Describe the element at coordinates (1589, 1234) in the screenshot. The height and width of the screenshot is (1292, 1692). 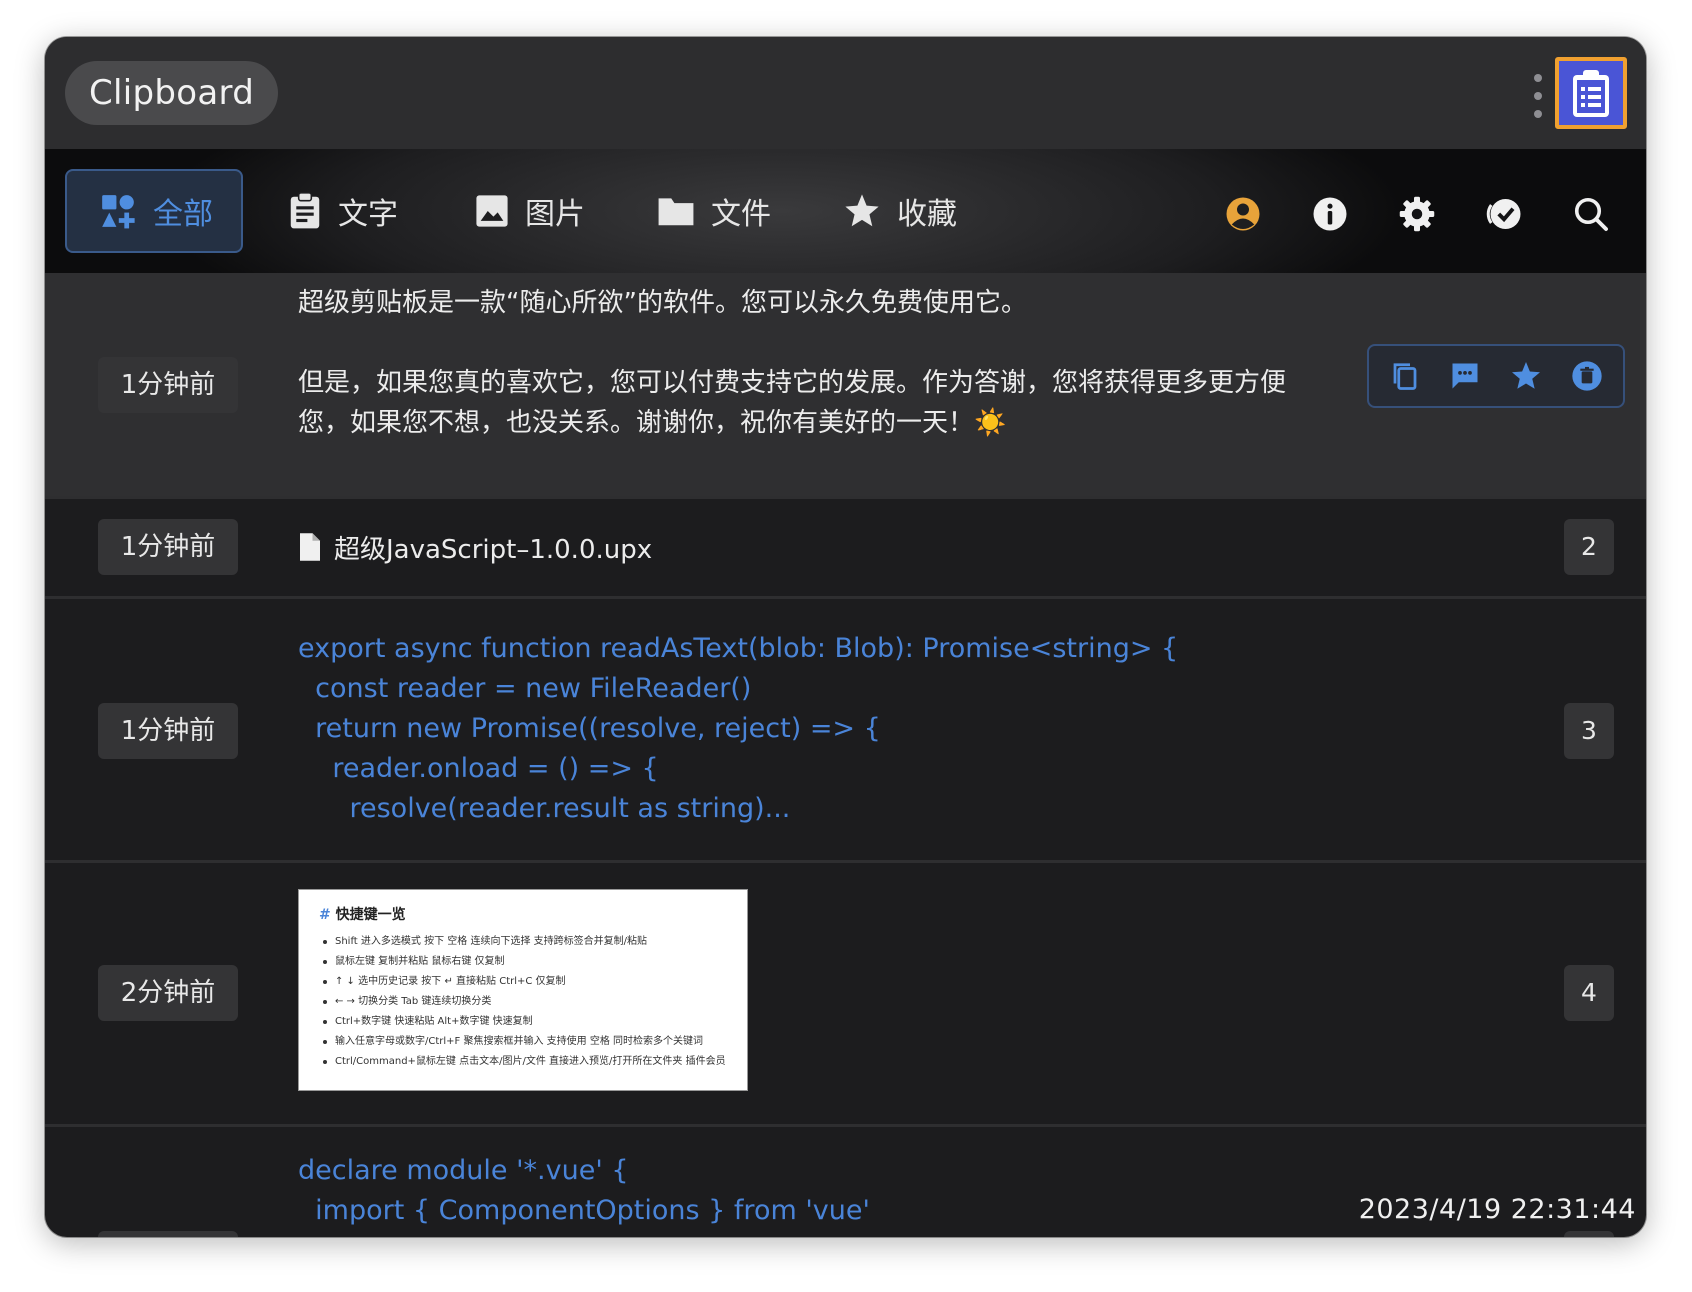
I see `index-badge` at that location.